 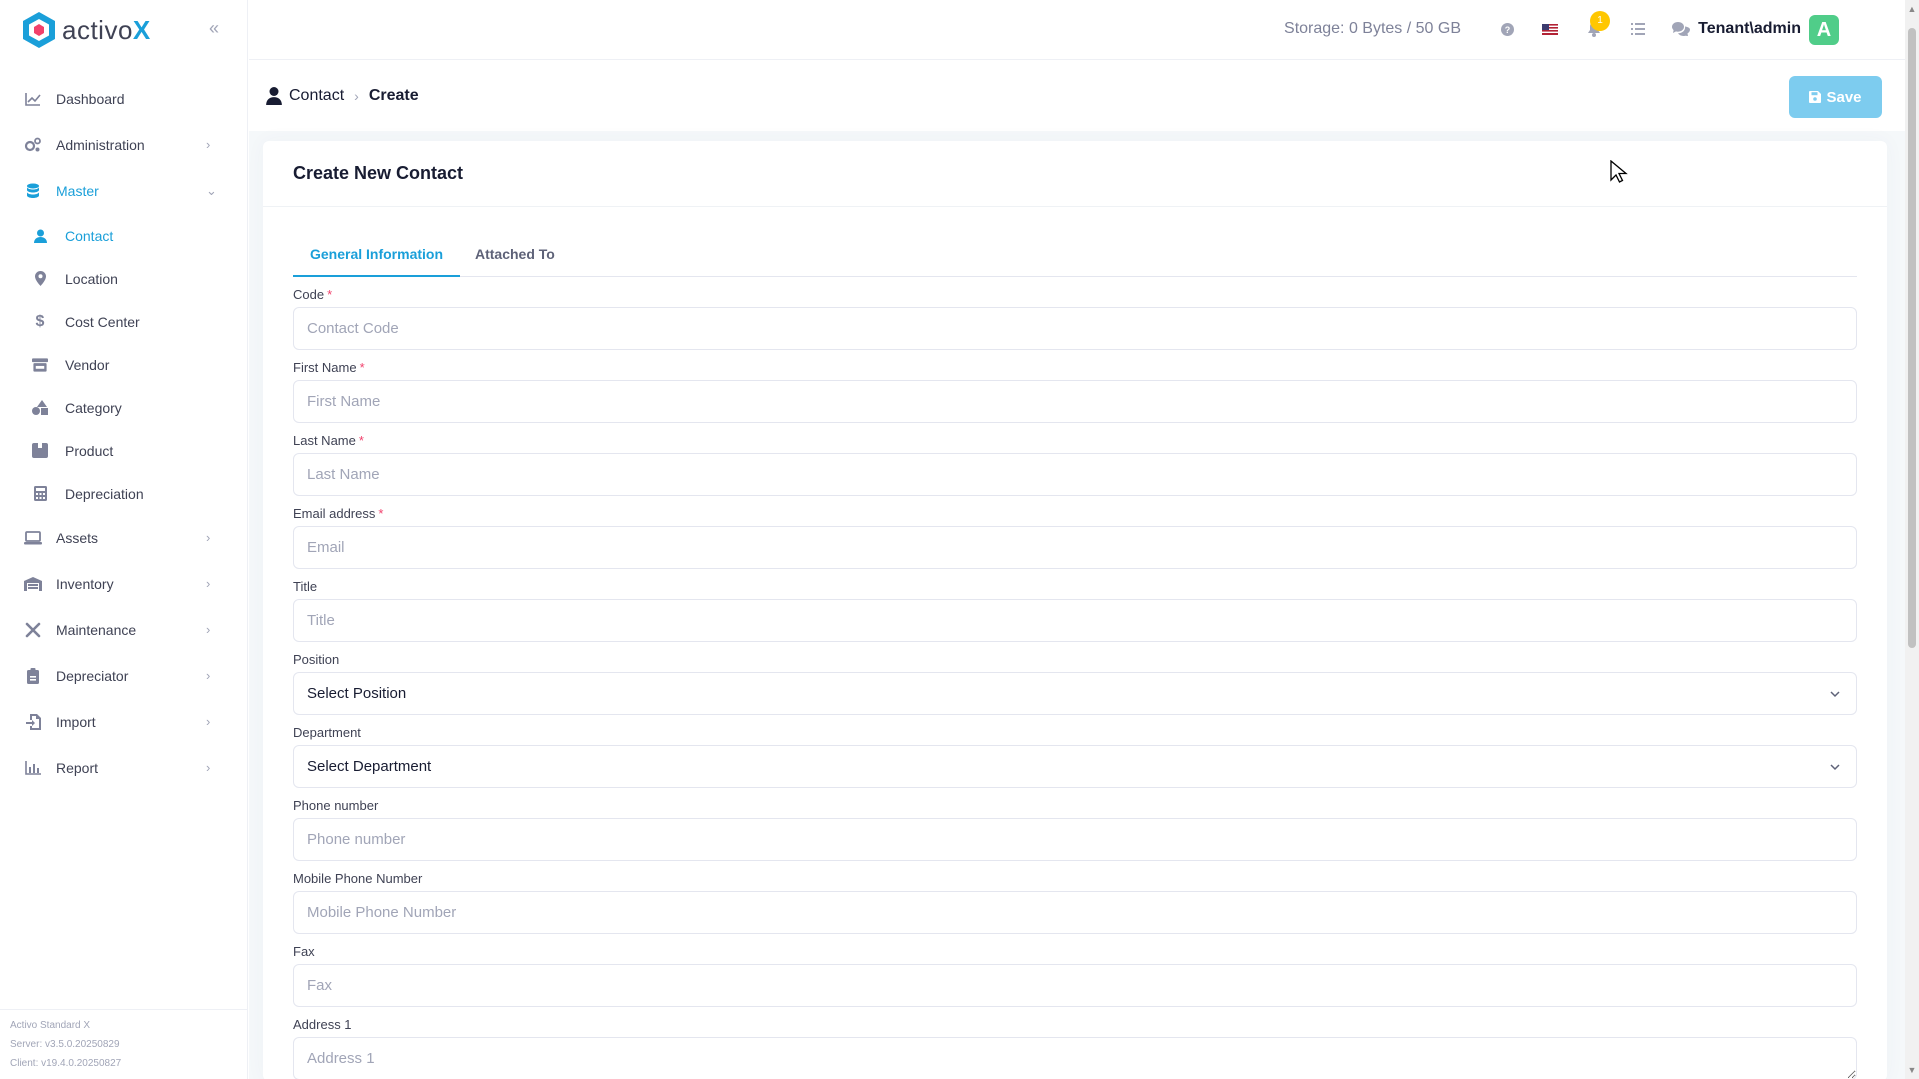 I want to click on code-input, so click(x=1075, y=328).